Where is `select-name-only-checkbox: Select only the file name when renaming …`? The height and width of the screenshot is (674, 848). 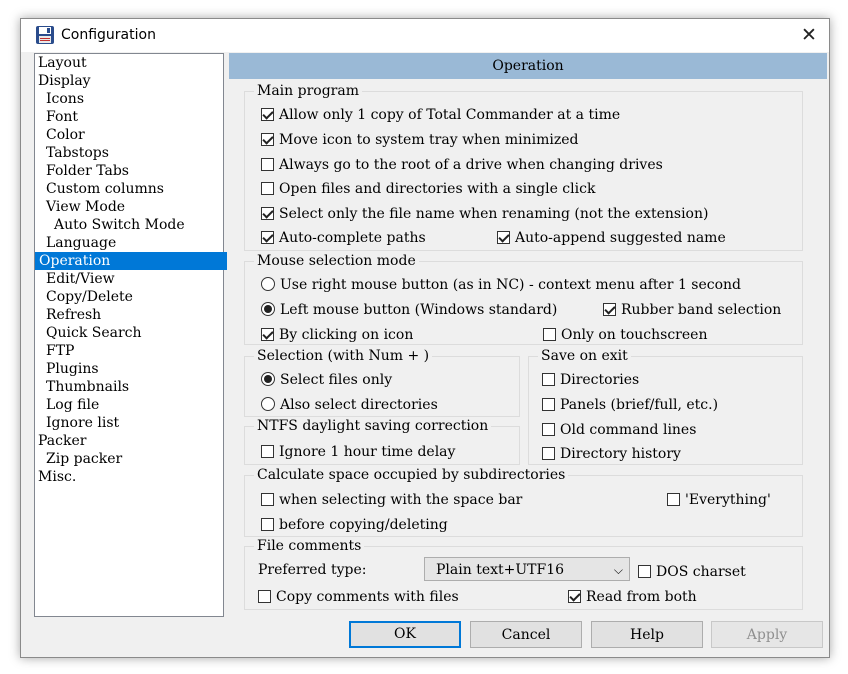
select-name-only-checkbox: Select only the file name when renaming … is located at coordinates (484, 214).